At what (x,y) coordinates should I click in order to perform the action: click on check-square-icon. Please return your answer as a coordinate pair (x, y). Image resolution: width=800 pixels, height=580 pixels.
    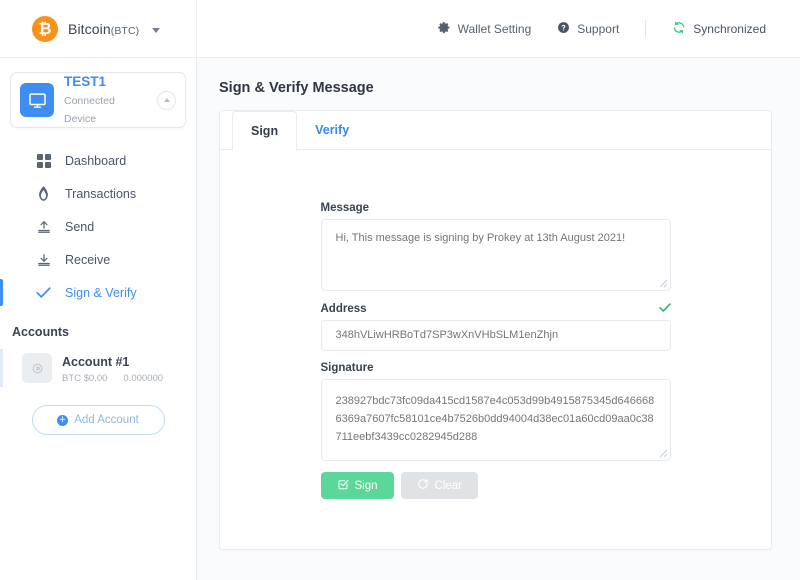
    Looking at the image, I should click on (343, 485).